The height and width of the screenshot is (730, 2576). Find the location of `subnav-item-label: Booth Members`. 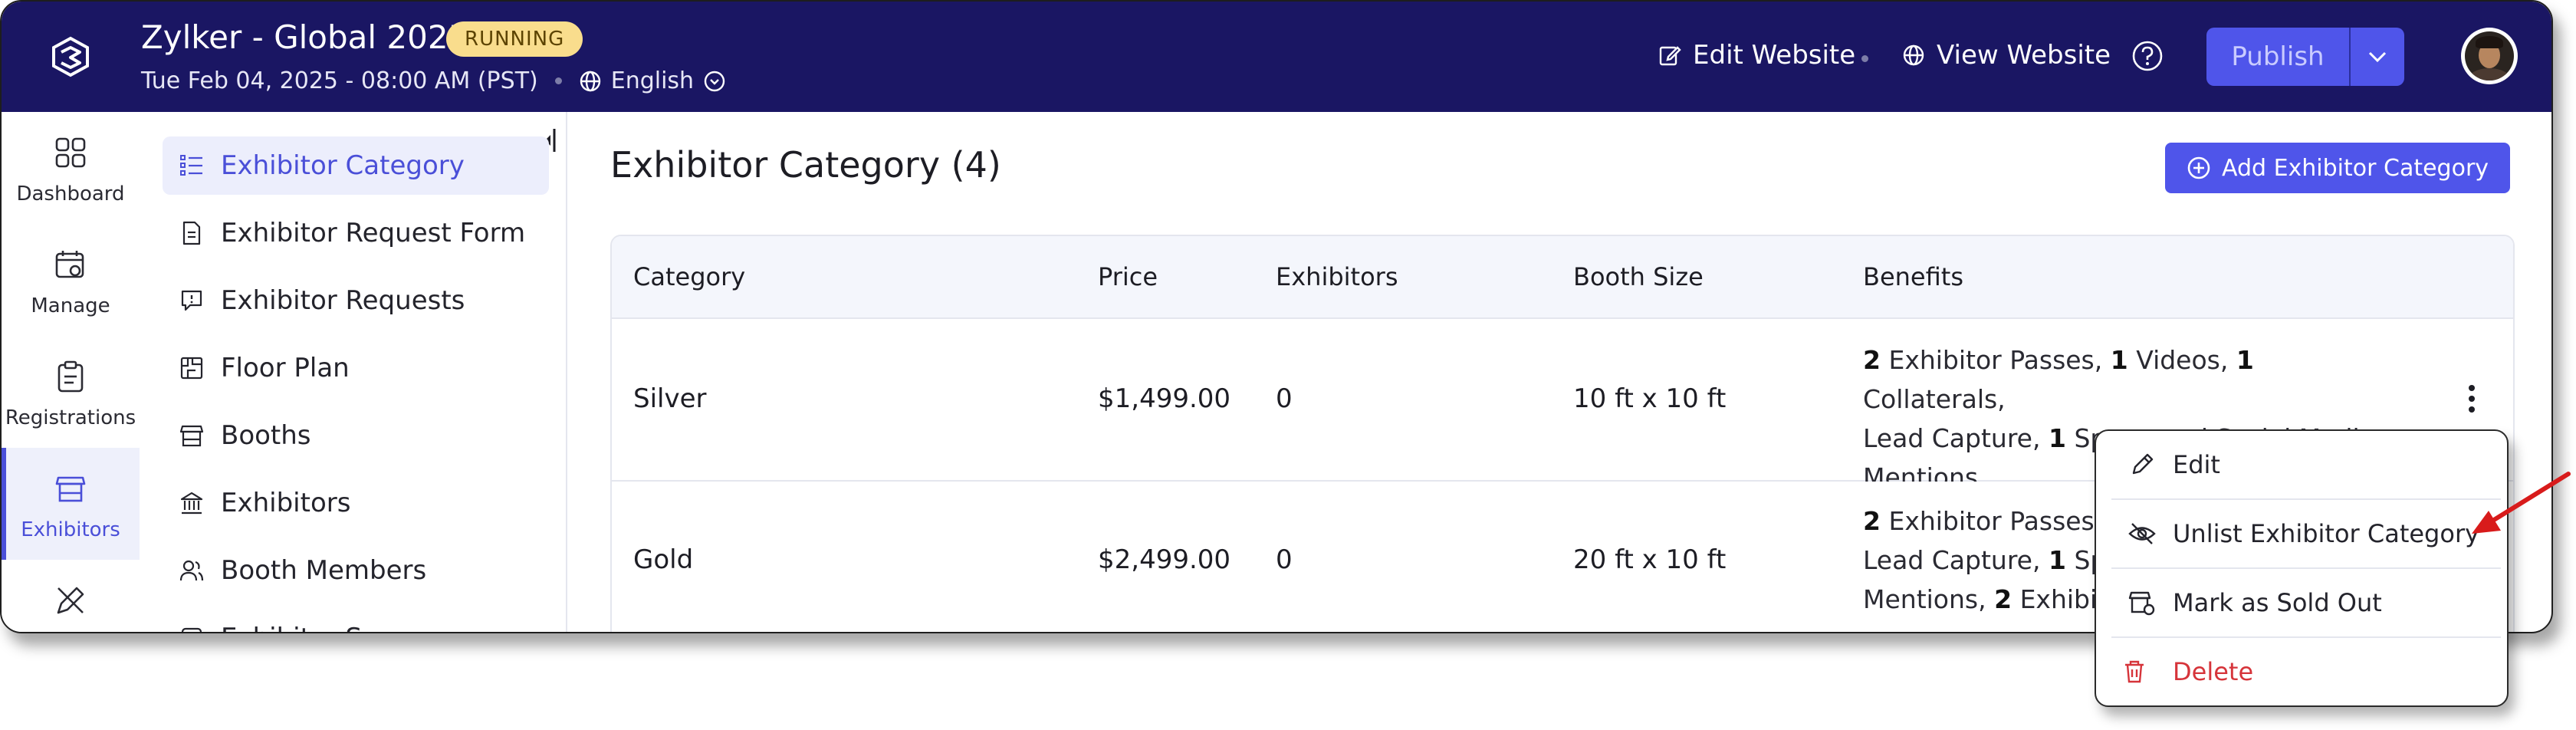

subnav-item-label: Booth Members is located at coordinates (324, 570).